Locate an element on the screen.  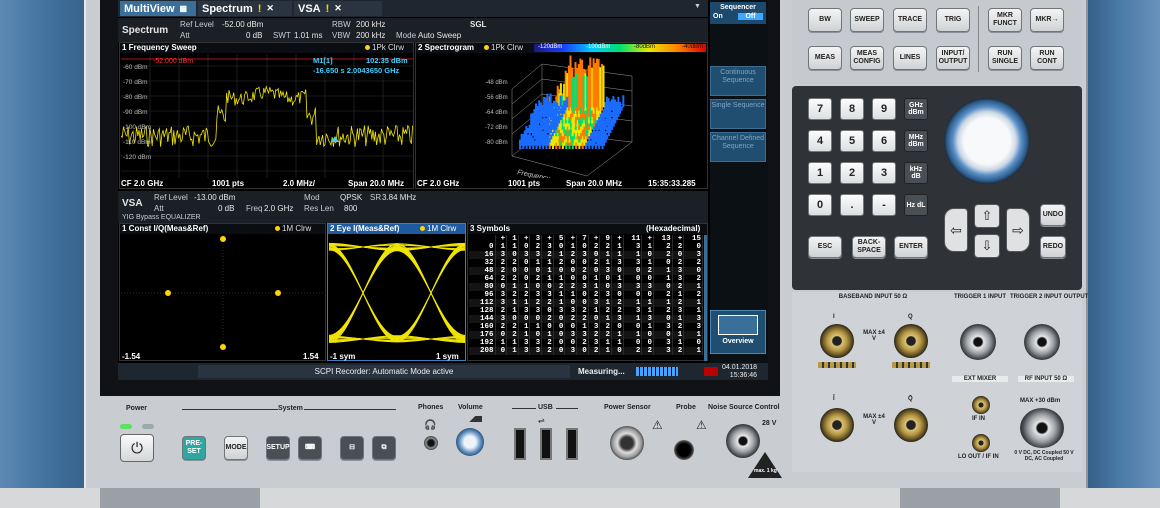
arrow-down-button: ⇩ is located at coordinates (987, 246).